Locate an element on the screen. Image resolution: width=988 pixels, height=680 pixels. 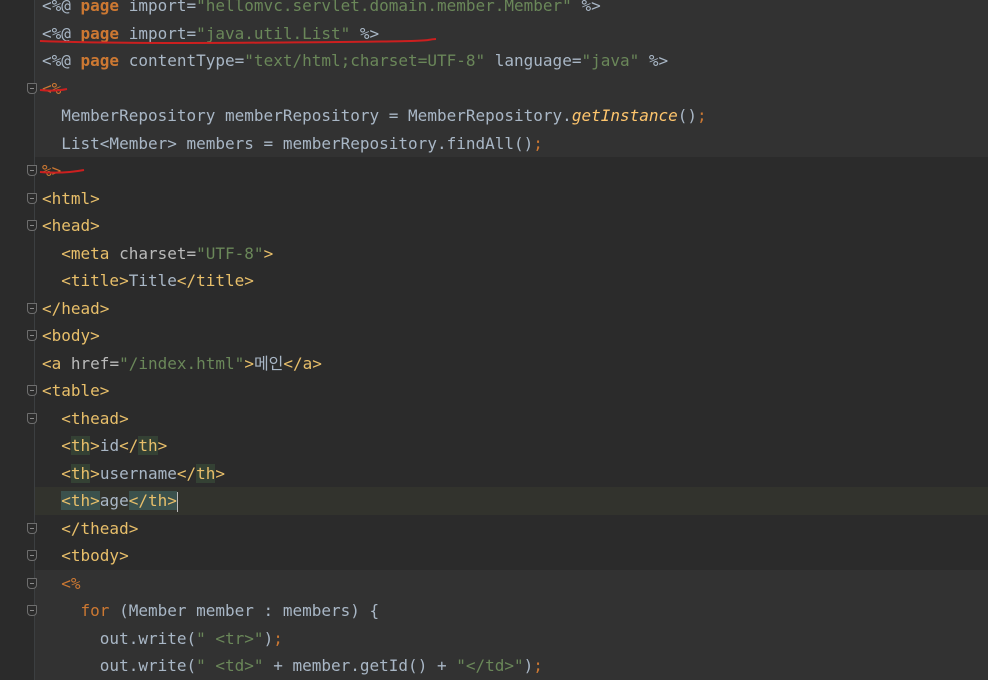
code-token: language= is located at coordinates (533, 60).